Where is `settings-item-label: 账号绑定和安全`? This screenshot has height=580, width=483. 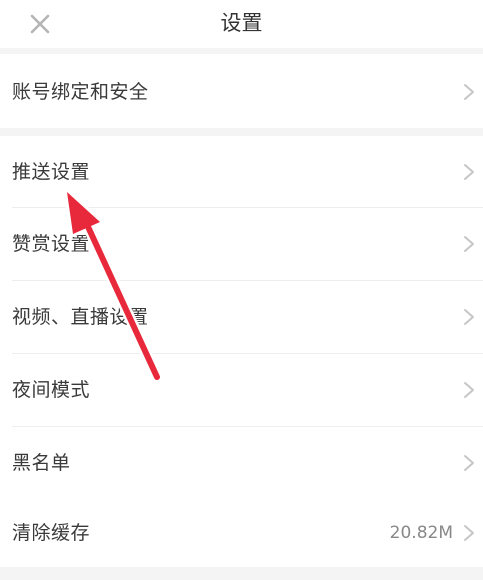 settings-item-label: 账号绑定和安全 is located at coordinates (80, 92).